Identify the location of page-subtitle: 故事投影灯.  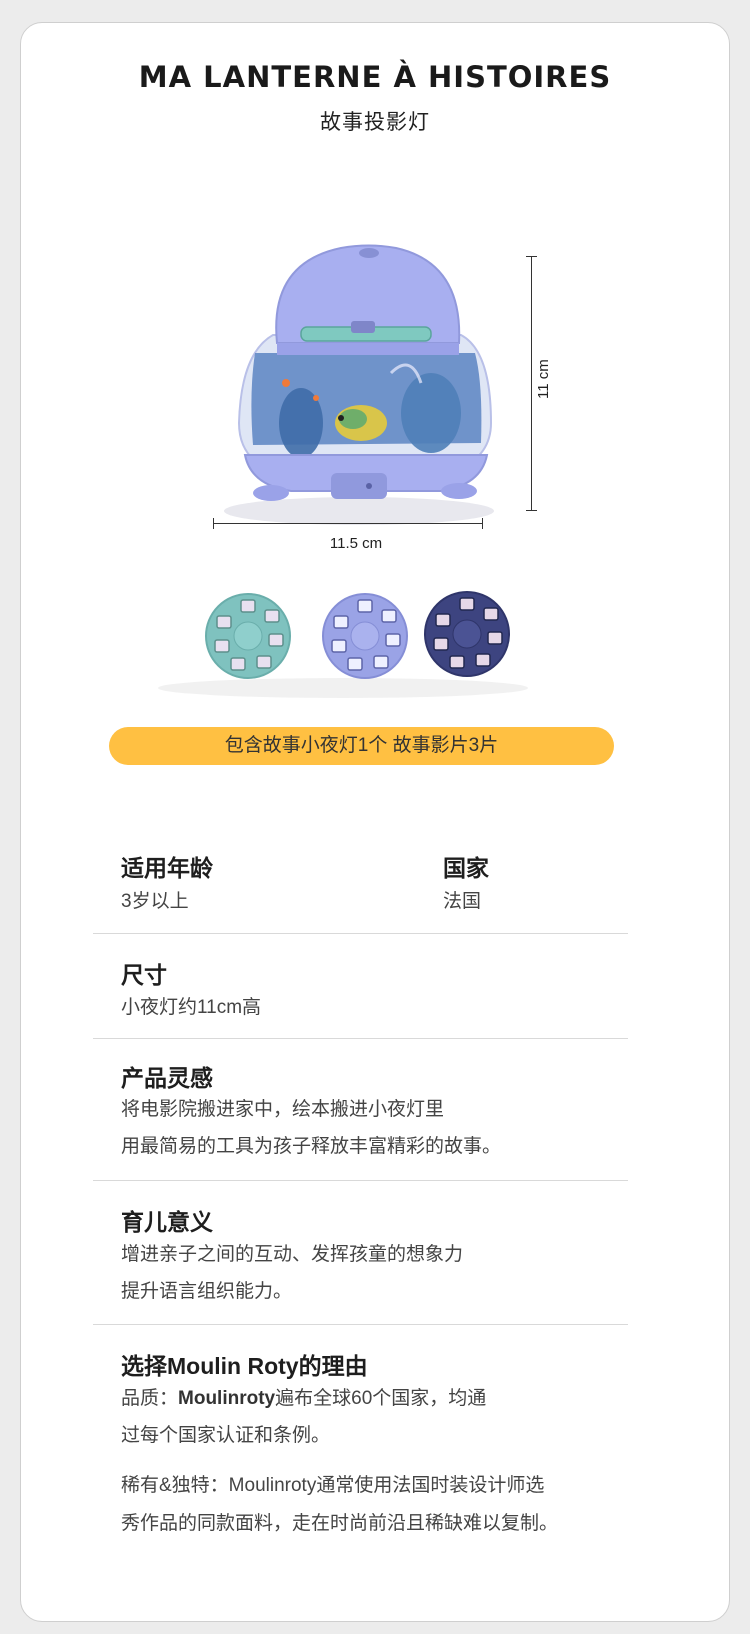
(375, 122).